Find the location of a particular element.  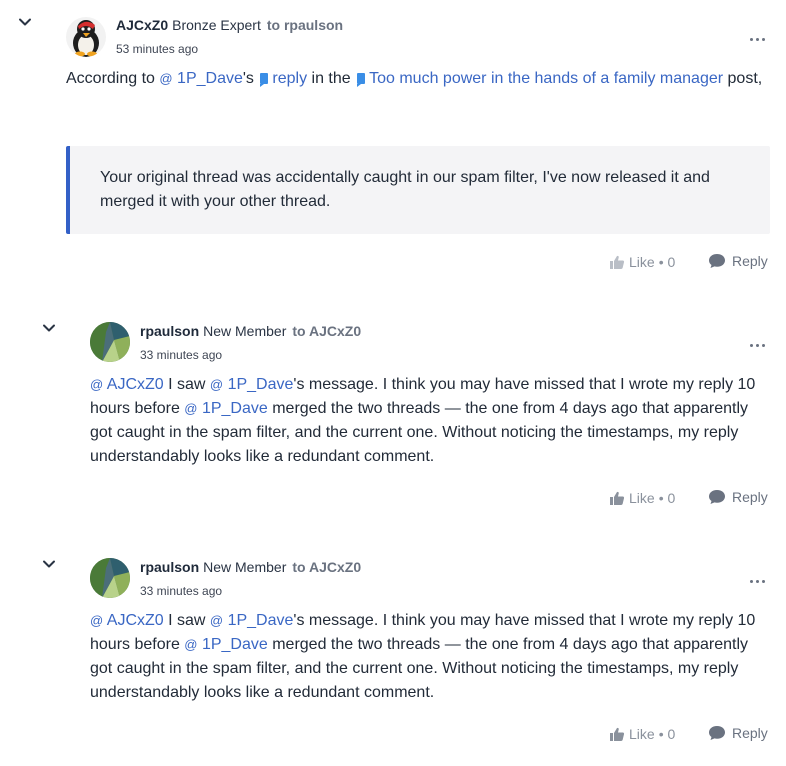

comment-header: AJCxZ0 Bronze Expert to rpaulson is located at coordinates (229, 25).